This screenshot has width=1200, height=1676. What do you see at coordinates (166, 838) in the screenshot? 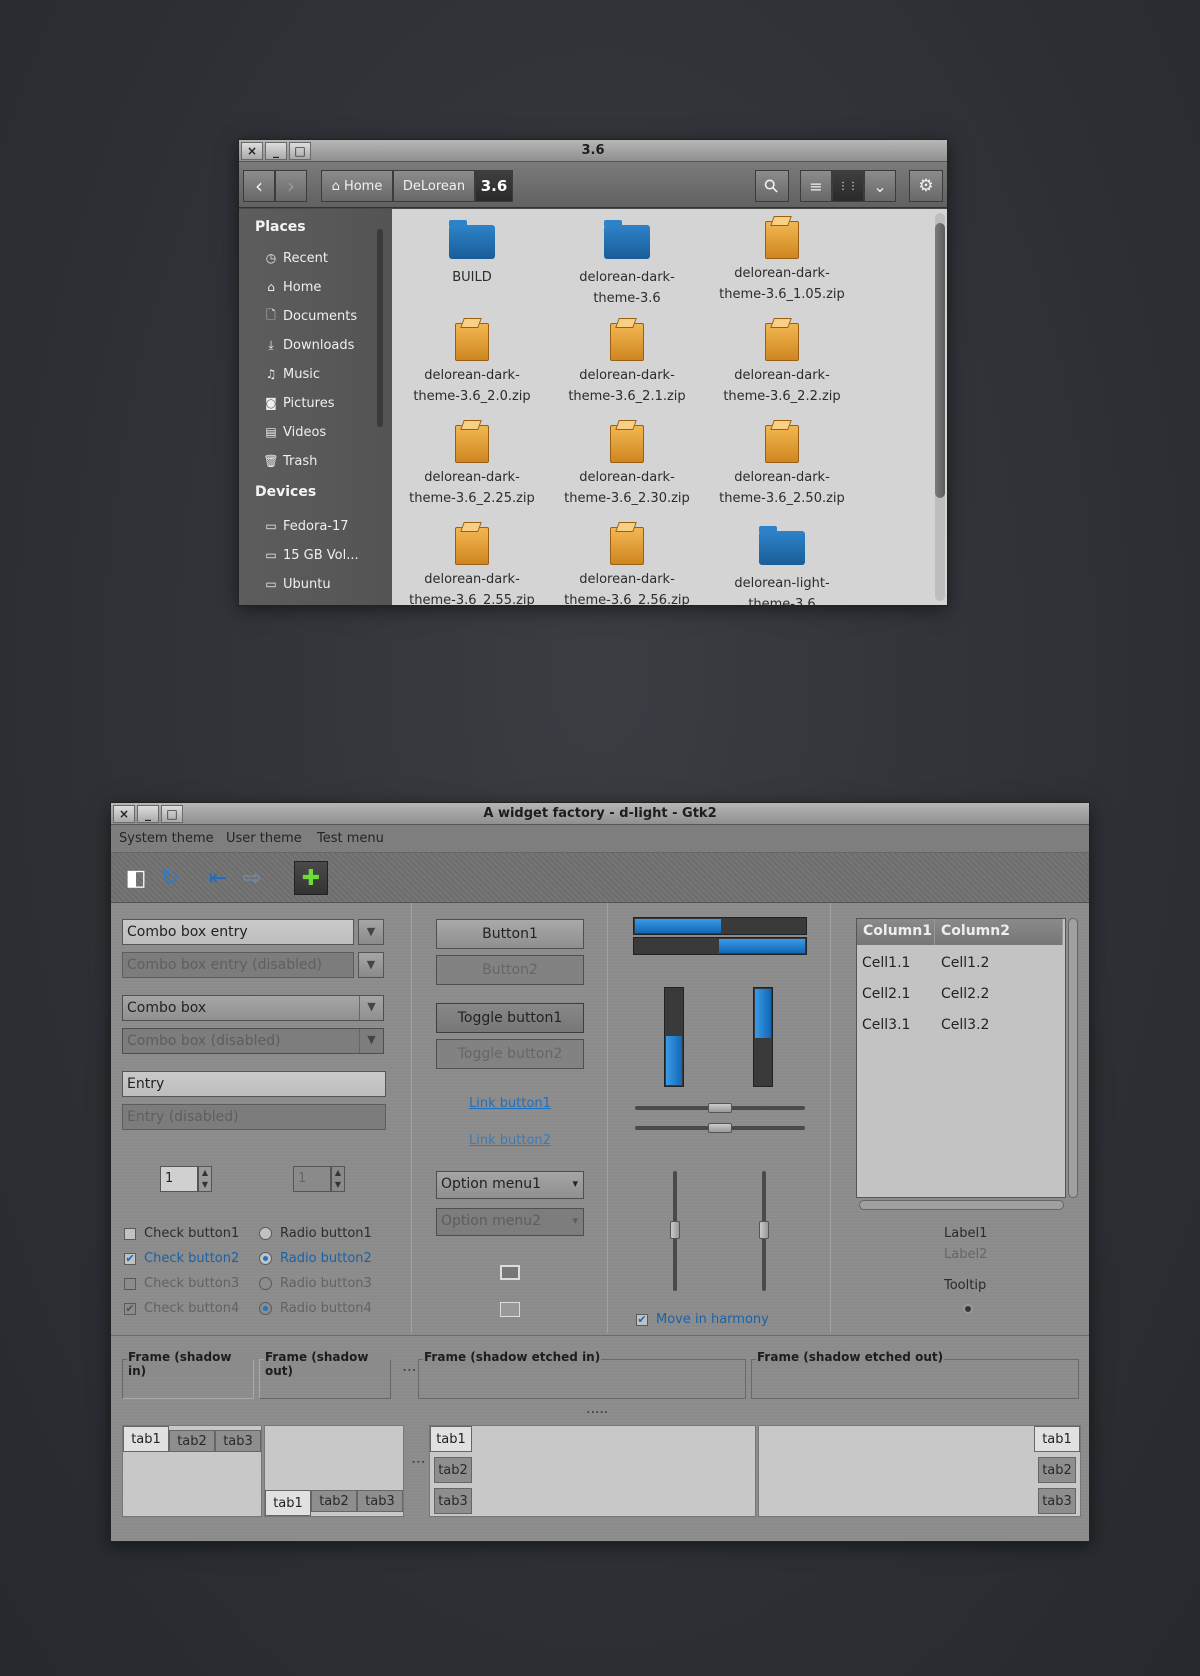
I see `menu-system-theme: System theme` at bounding box center [166, 838].